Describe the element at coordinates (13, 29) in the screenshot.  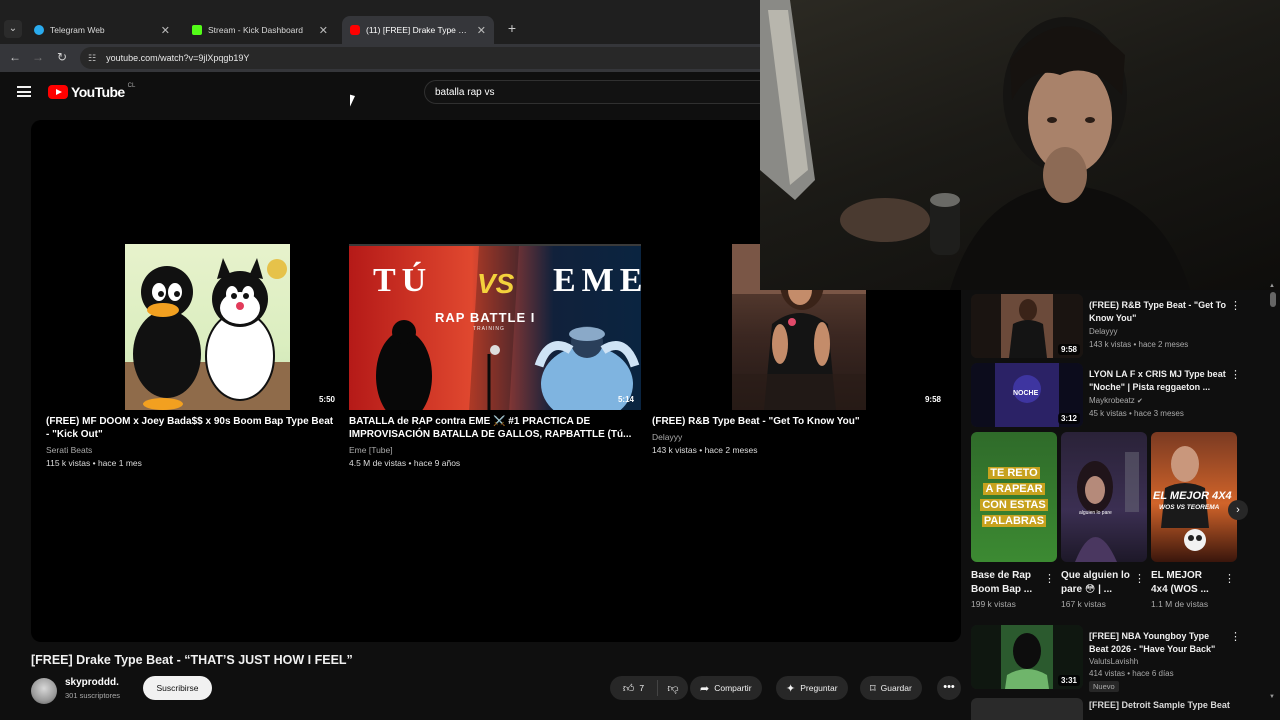
I see `tab-search-dropdown-icon: ⌄` at that location.